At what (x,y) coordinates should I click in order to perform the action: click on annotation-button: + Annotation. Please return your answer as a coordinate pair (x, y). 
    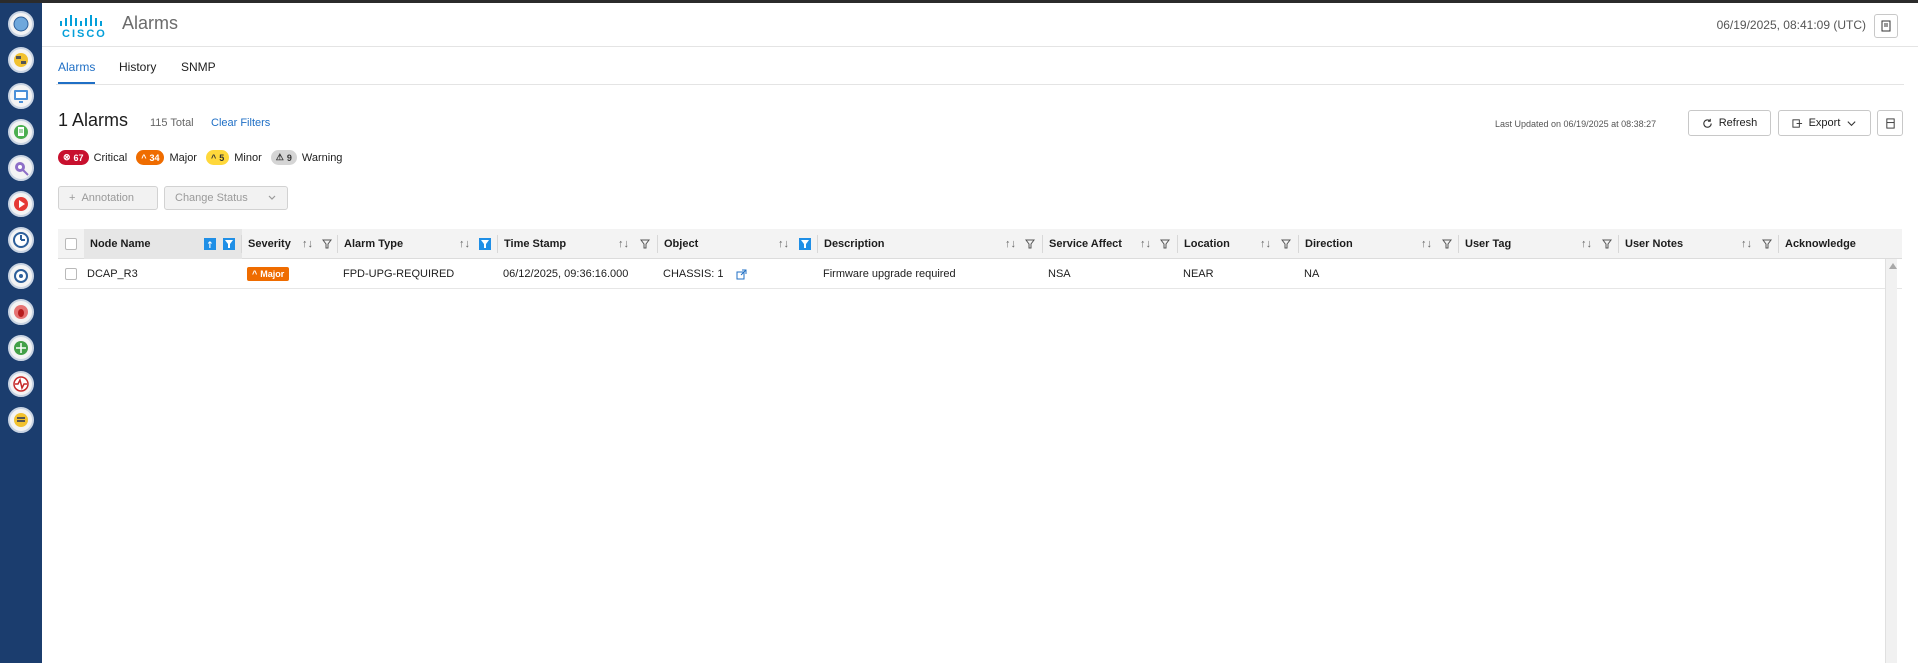
    Looking at the image, I should click on (108, 198).